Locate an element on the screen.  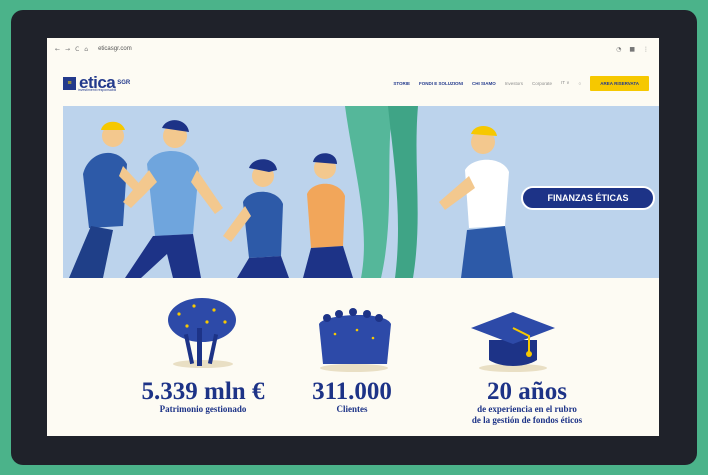
menu-item-fondi: FONDI E SOLUZIONI is located at coordinates (441, 83).